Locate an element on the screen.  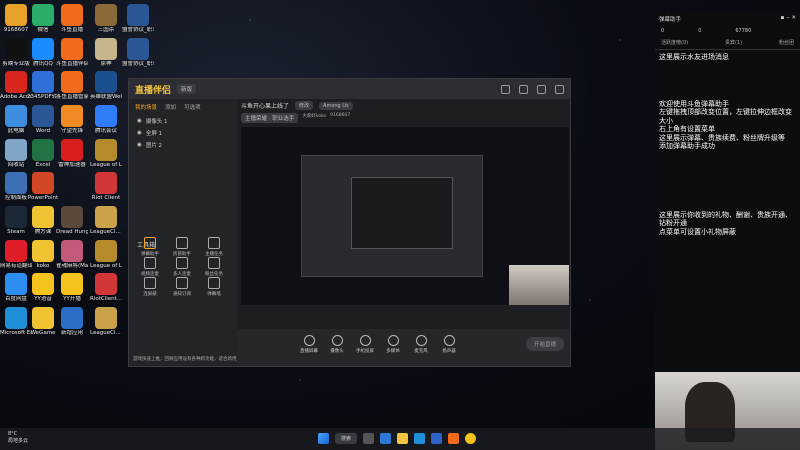
desktop-icon: 腾讯会议 is located at coordinates (106, 119).